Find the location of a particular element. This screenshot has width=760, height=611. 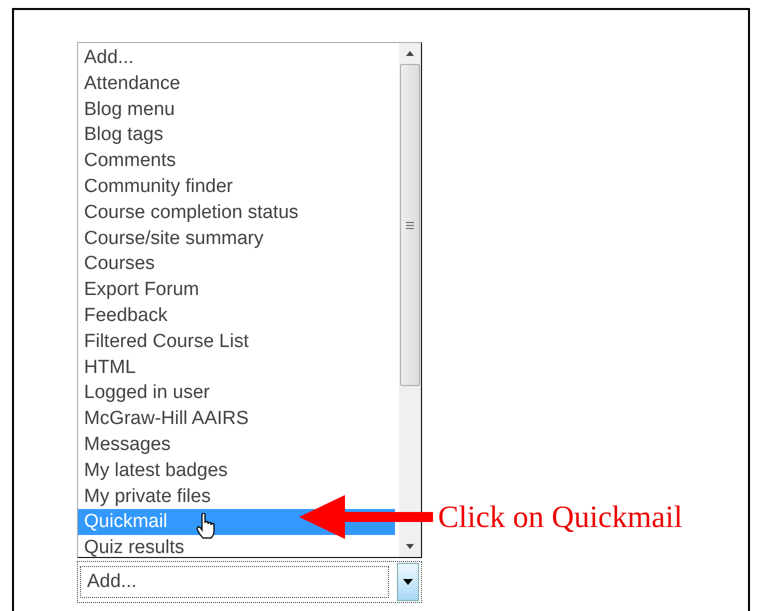

list-item: Blog tags is located at coordinates (238, 135).